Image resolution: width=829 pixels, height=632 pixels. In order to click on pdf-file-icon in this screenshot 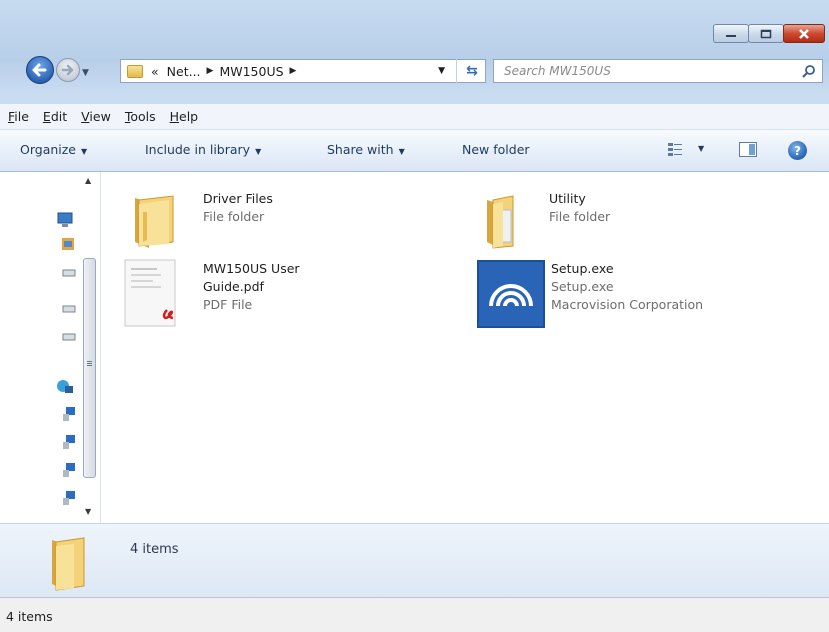, I will do `click(150, 293)`.